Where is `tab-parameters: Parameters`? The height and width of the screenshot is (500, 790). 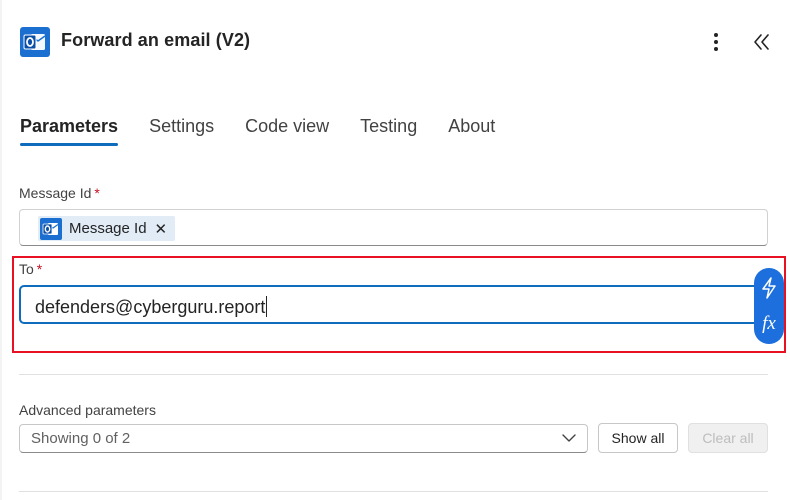
tab-parameters: Parameters is located at coordinates (69, 128).